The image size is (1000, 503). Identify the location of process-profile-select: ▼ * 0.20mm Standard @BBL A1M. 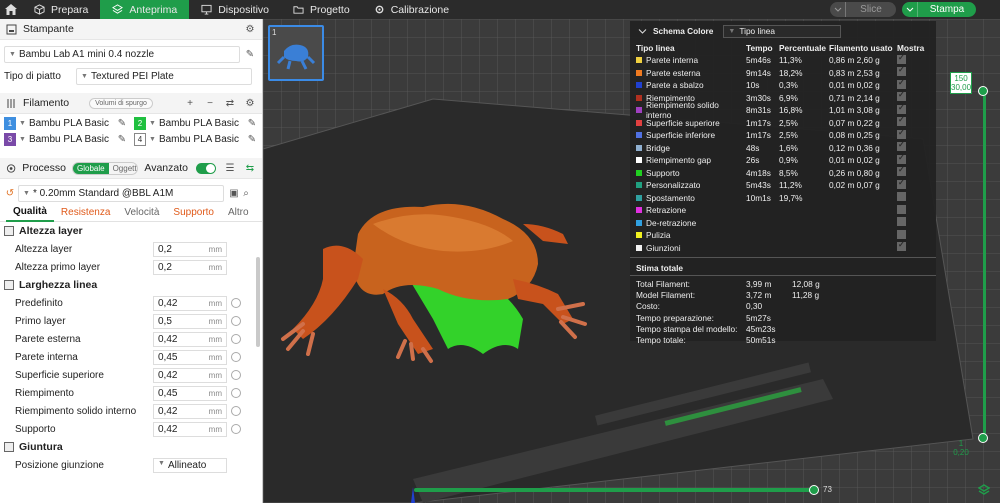
(121, 193).